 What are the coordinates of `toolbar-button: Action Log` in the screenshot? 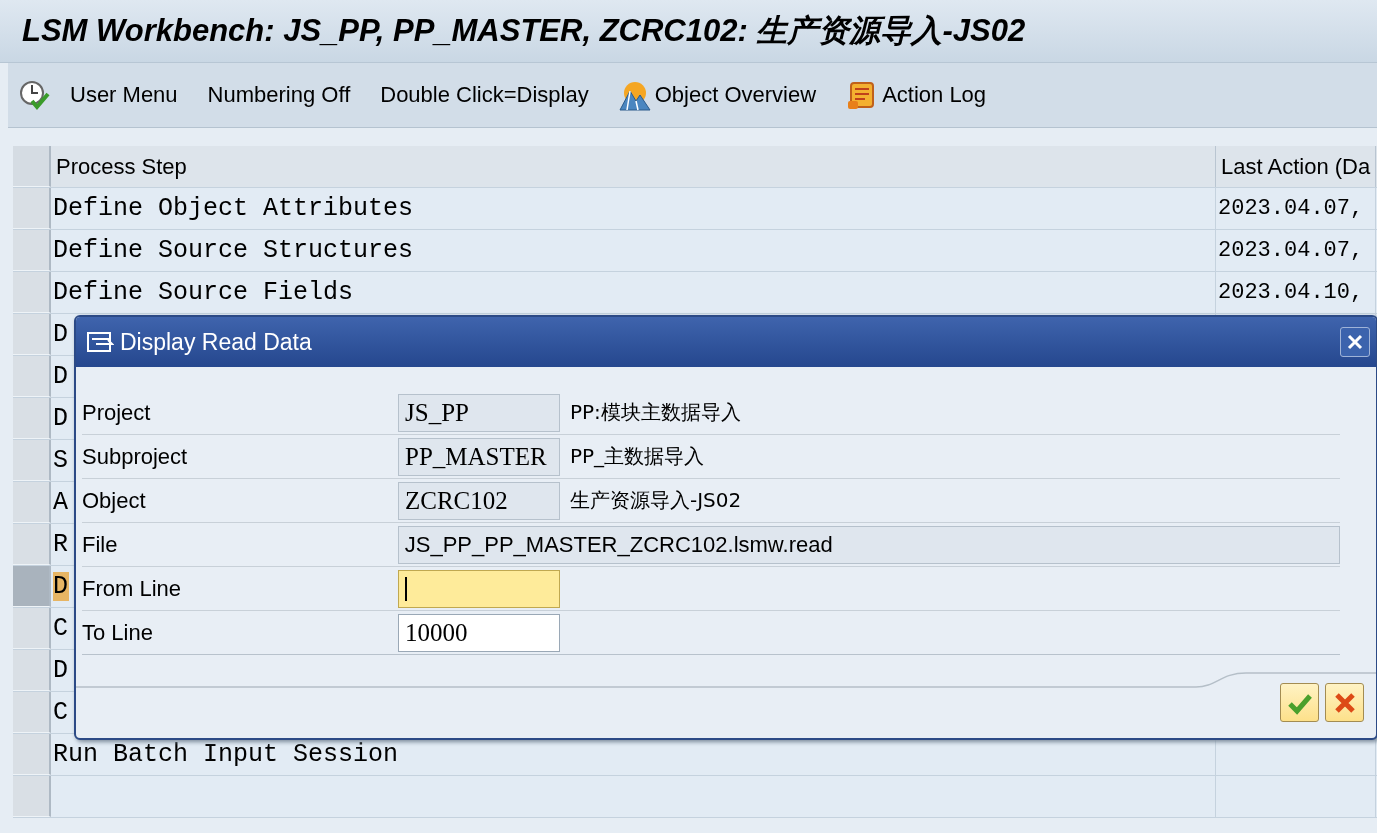 It's located at (916, 95).